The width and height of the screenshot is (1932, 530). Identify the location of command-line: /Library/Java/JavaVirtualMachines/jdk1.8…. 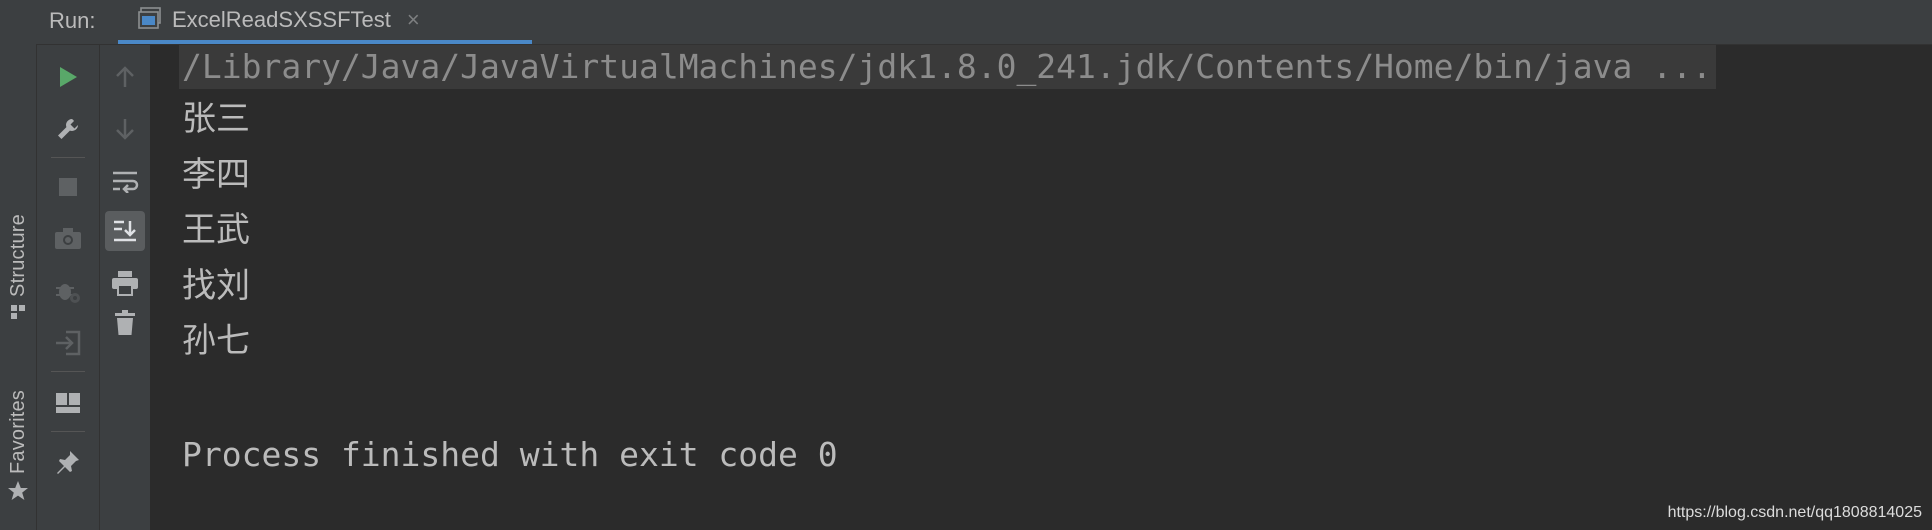
(947, 67).